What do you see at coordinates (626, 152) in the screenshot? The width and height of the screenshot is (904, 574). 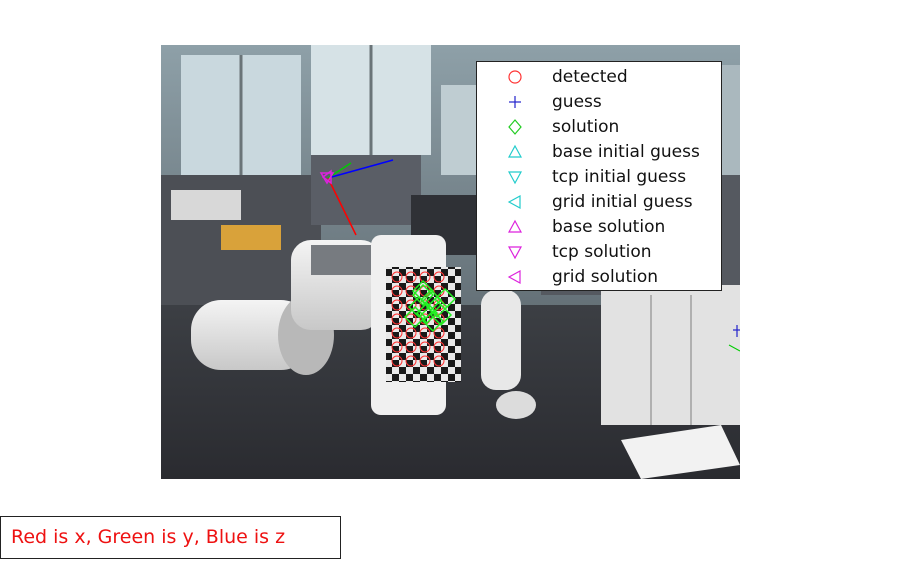 I see `legend-label: base initial guess` at bounding box center [626, 152].